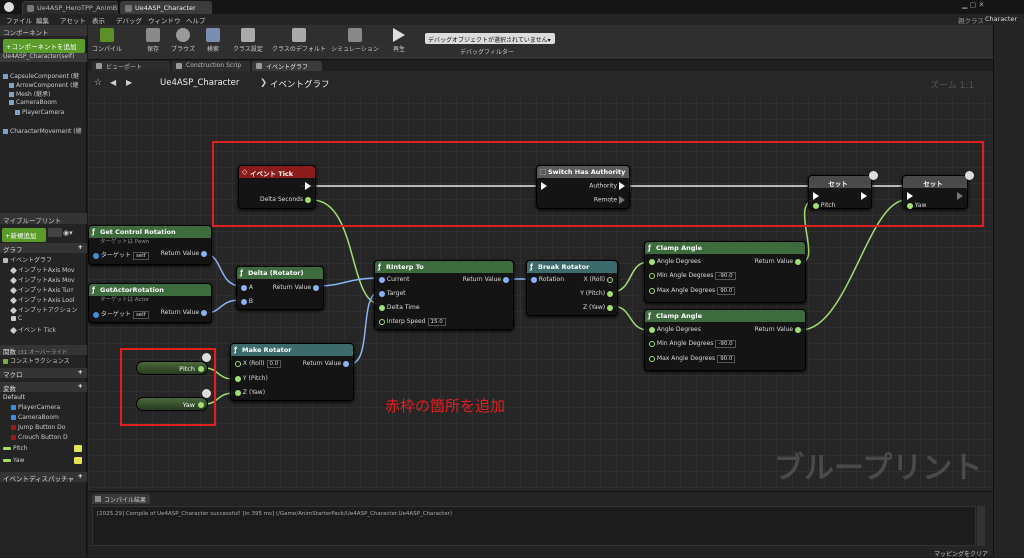 Image resolution: width=1024 pixels, height=558 pixels. I want to click on variable-item: CameraBoom, so click(43, 418).